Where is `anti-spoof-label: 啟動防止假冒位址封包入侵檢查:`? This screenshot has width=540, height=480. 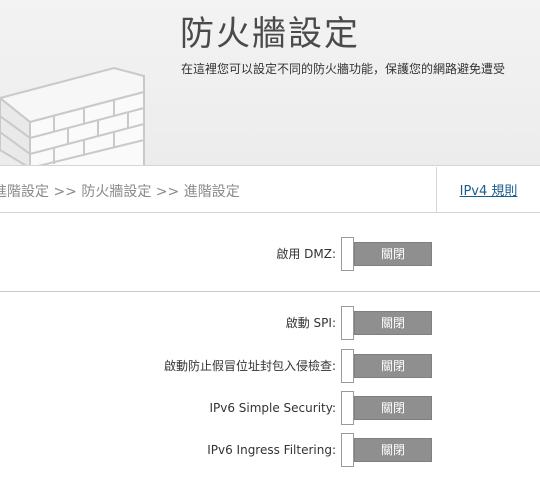 anti-spoof-label: 啟動防止假冒位址封包入侵檢查: is located at coordinates (249, 366).